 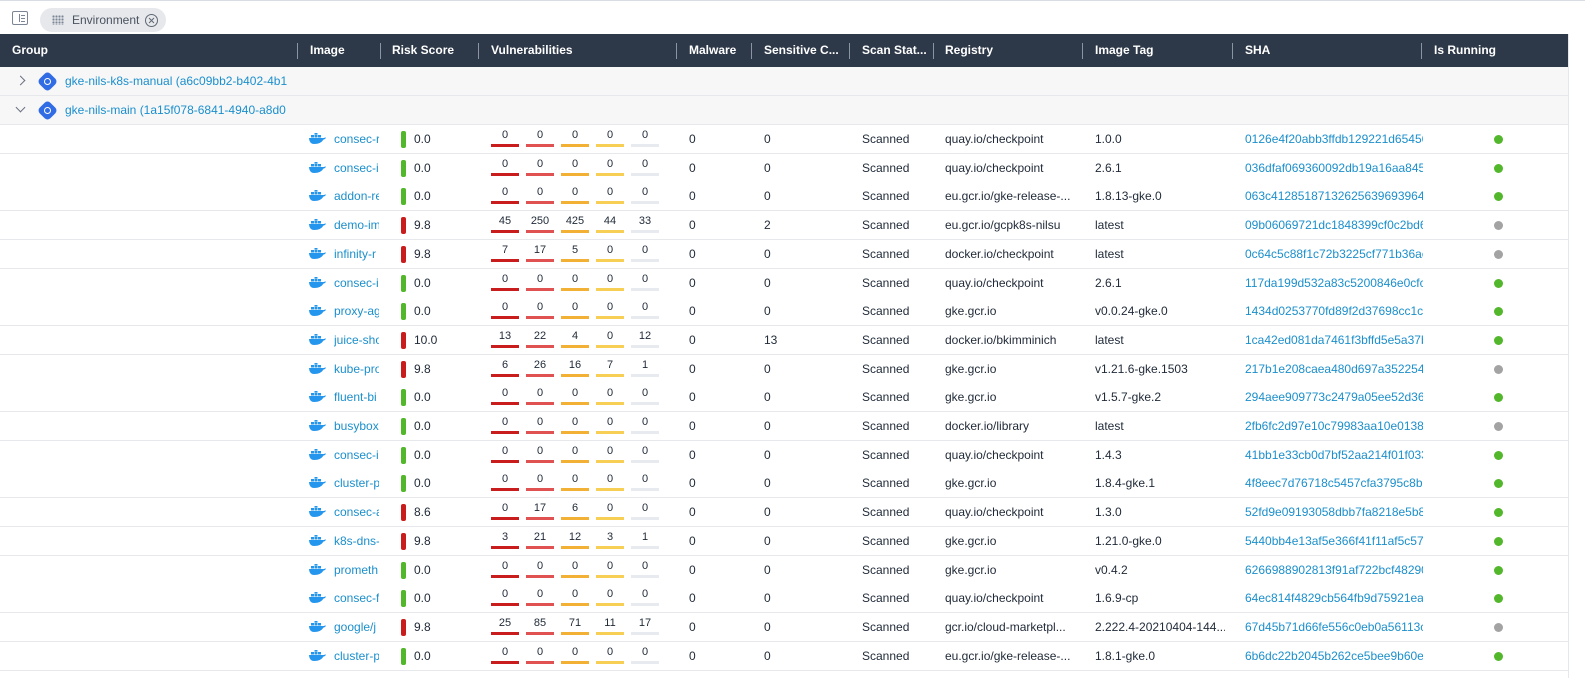 I want to click on image-name-link: busybox, so click(x=356, y=426).